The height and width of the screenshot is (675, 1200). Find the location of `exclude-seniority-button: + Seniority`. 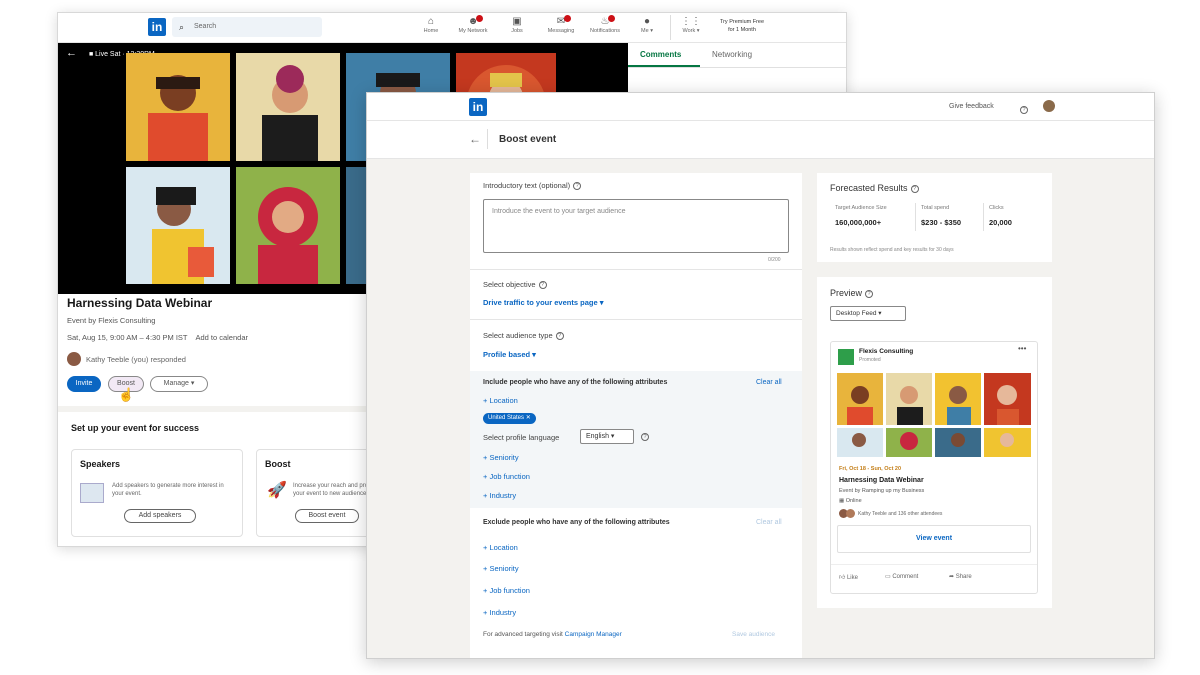

exclude-seniority-button: + Seniority is located at coordinates (501, 568).